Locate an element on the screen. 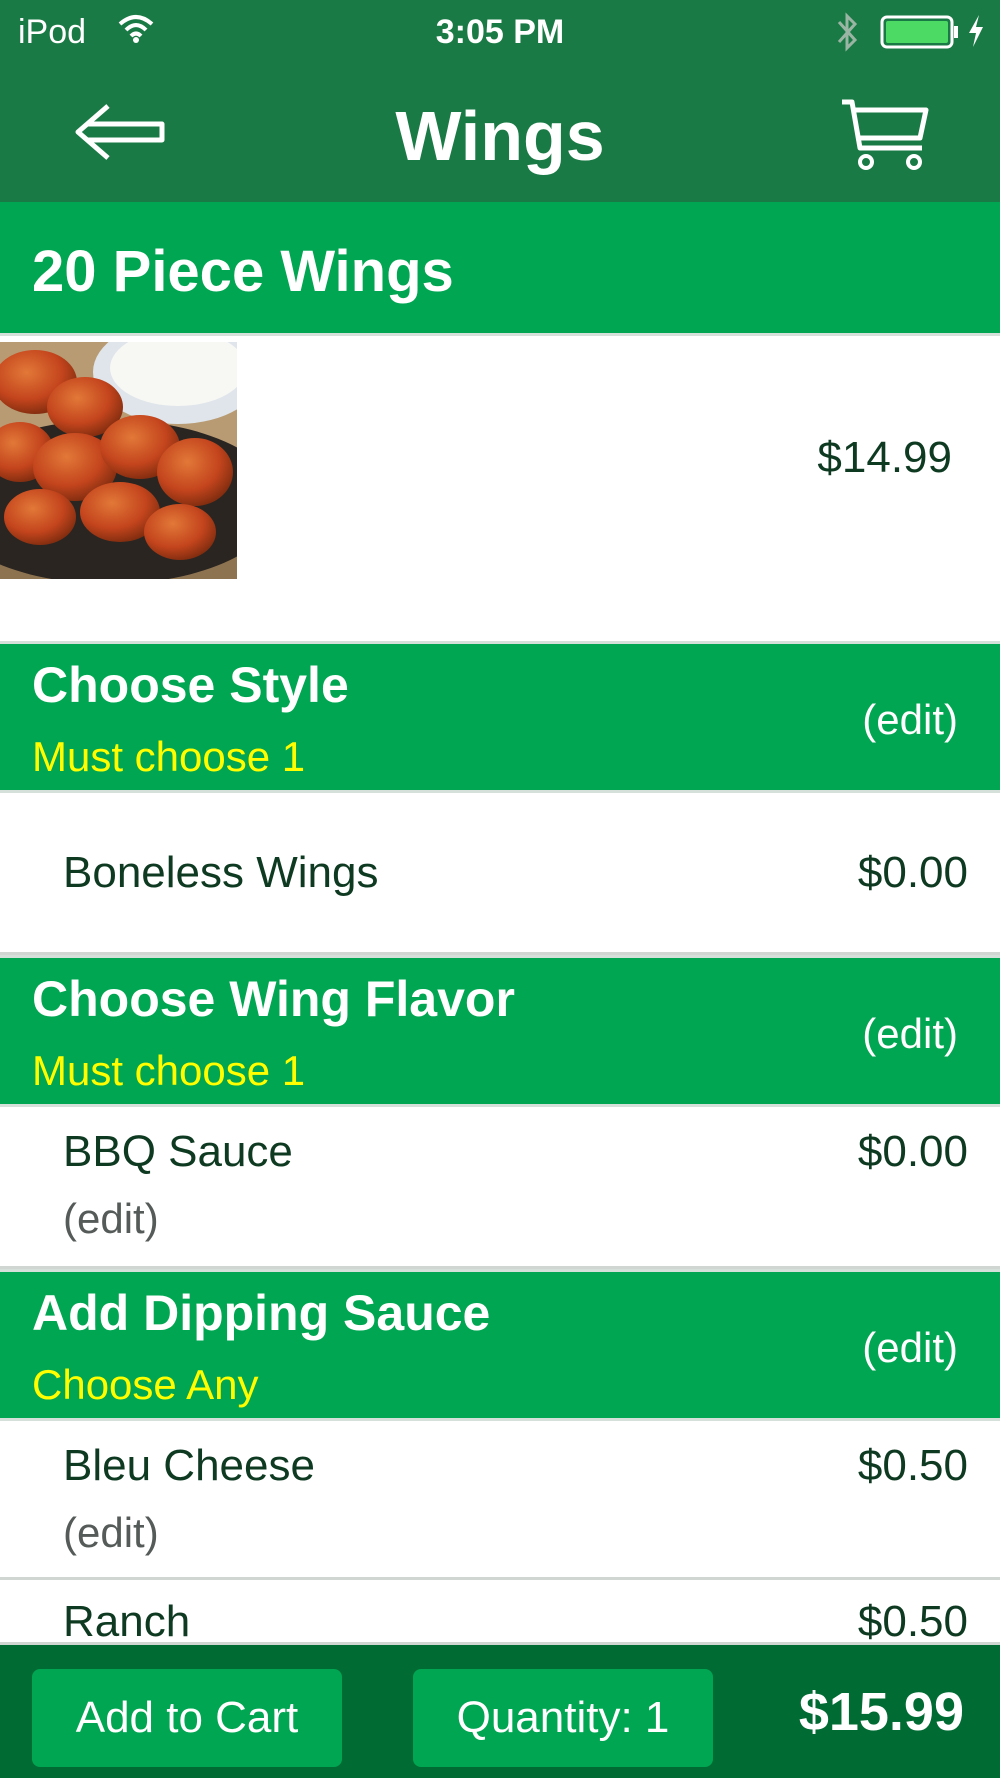 The width and height of the screenshot is (1000, 1778). bluetooth-icon is located at coordinates (847, 34).